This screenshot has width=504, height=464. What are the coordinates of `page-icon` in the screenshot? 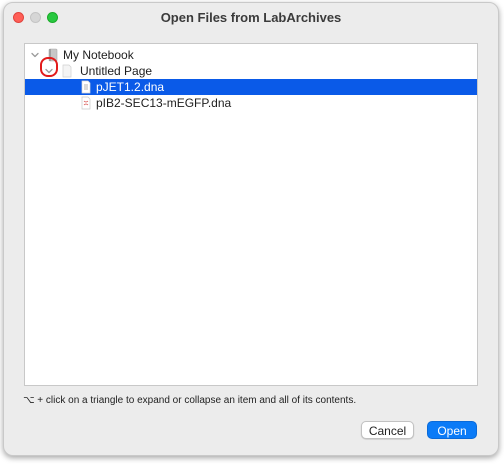 It's located at (67, 71).